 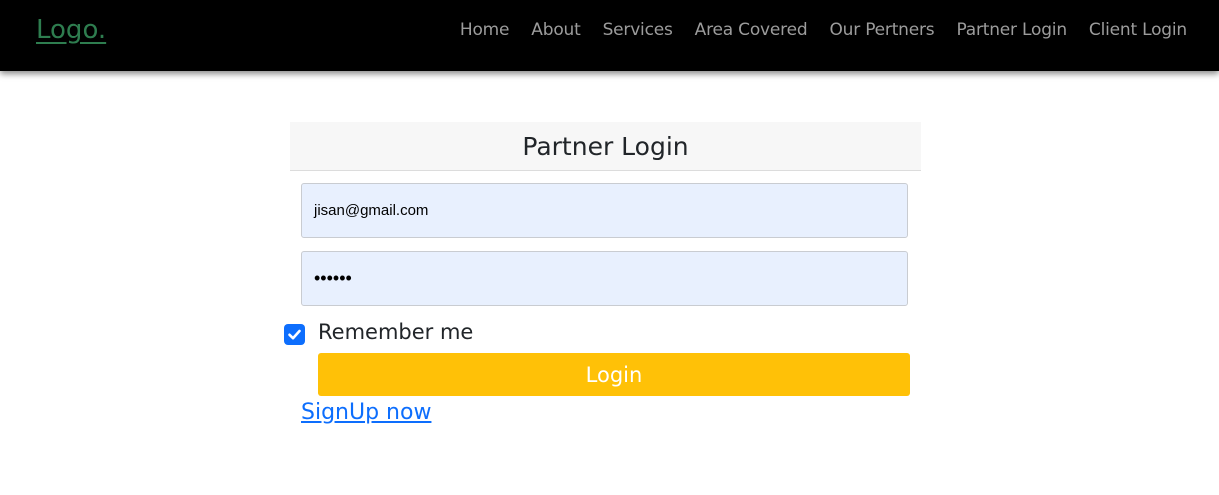 What do you see at coordinates (485, 30) in the screenshot?
I see `nav-link-home: Home` at bounding box center [485, 30].